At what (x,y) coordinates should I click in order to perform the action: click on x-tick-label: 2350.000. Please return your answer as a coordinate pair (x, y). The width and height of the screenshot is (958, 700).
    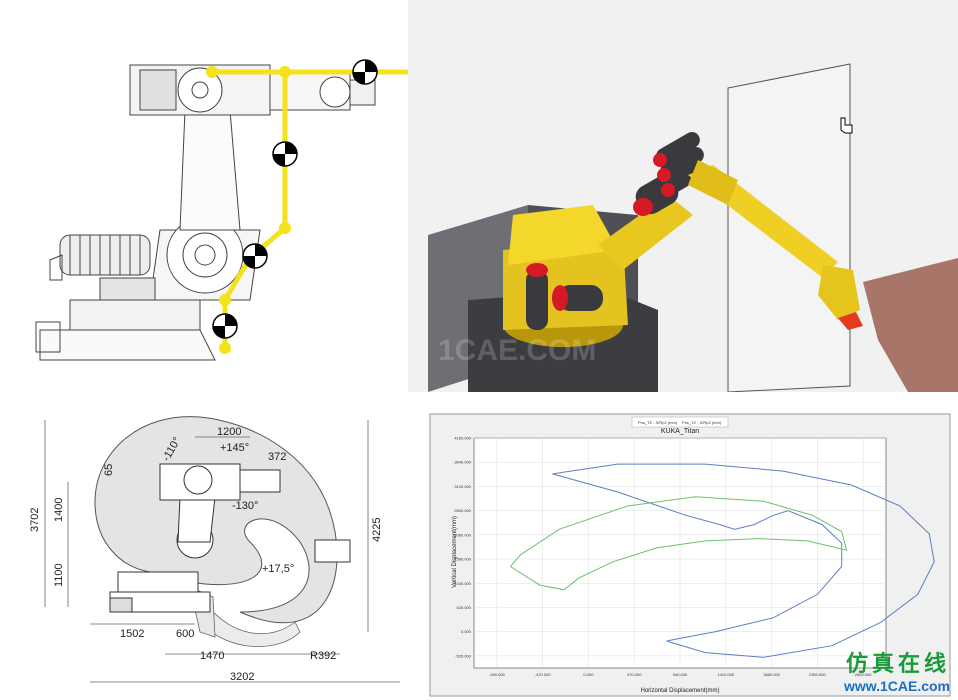
    Looking at the image, I should click on (817, 674).